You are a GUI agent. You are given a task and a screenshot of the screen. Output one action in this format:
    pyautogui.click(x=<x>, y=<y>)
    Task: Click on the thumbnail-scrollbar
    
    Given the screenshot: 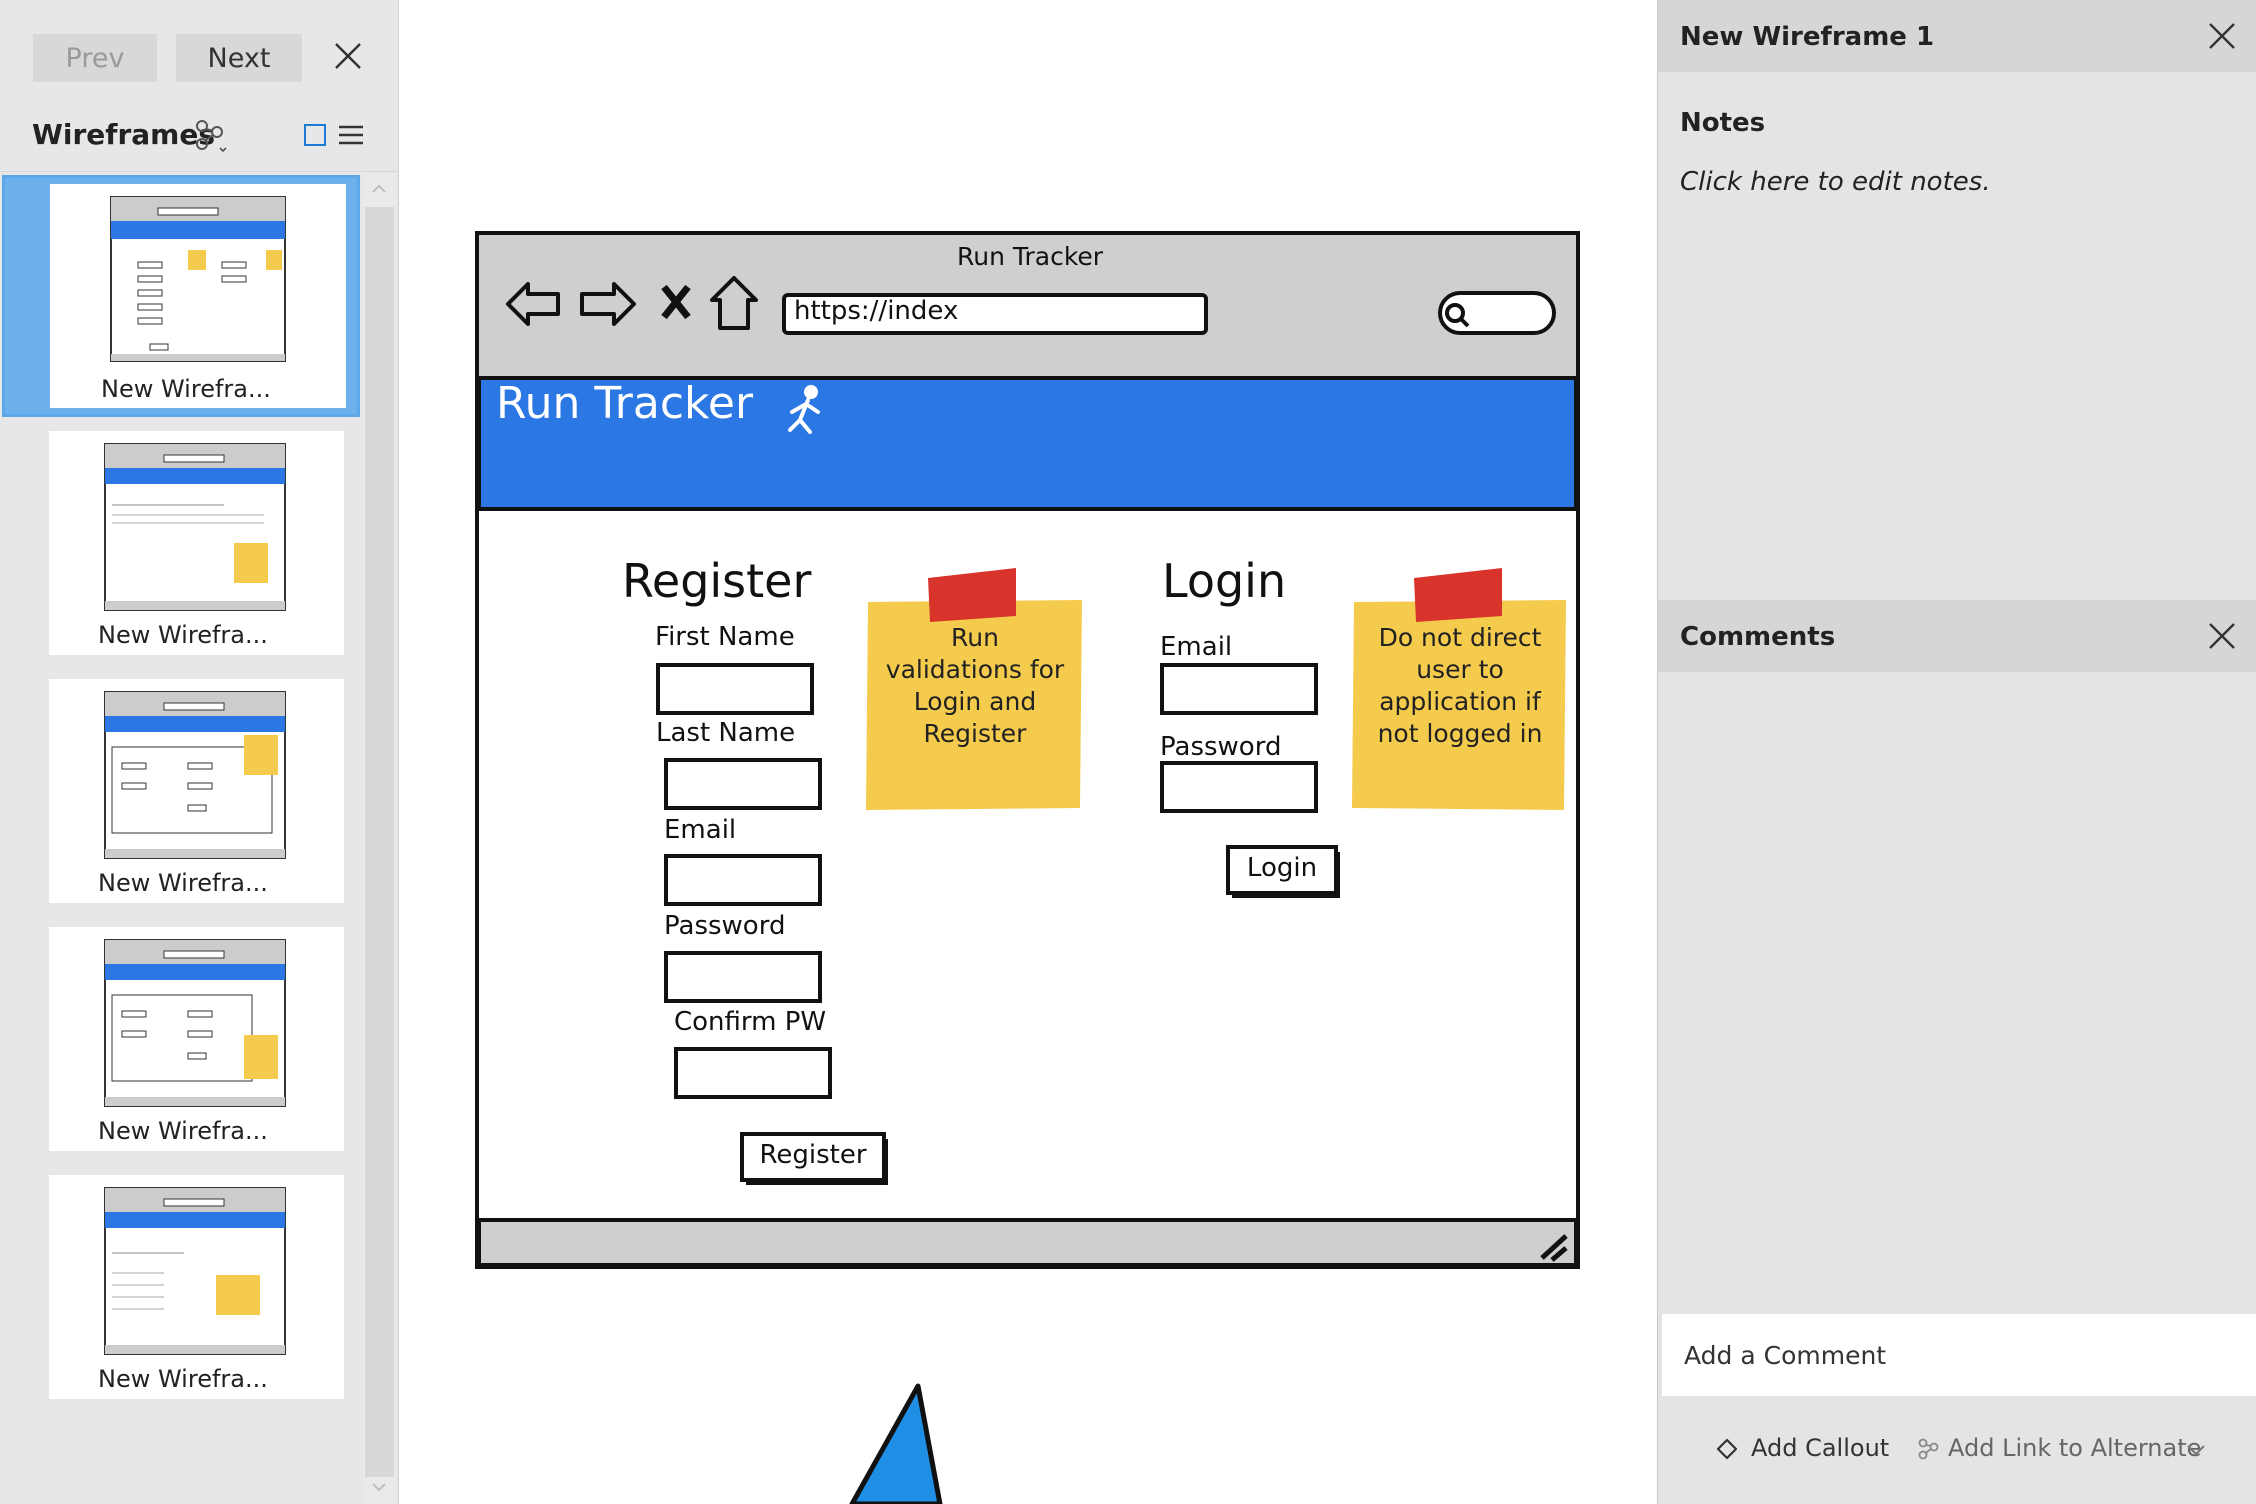 What is the action you would take?
    pyautogui.click(x=379, y=838)
    